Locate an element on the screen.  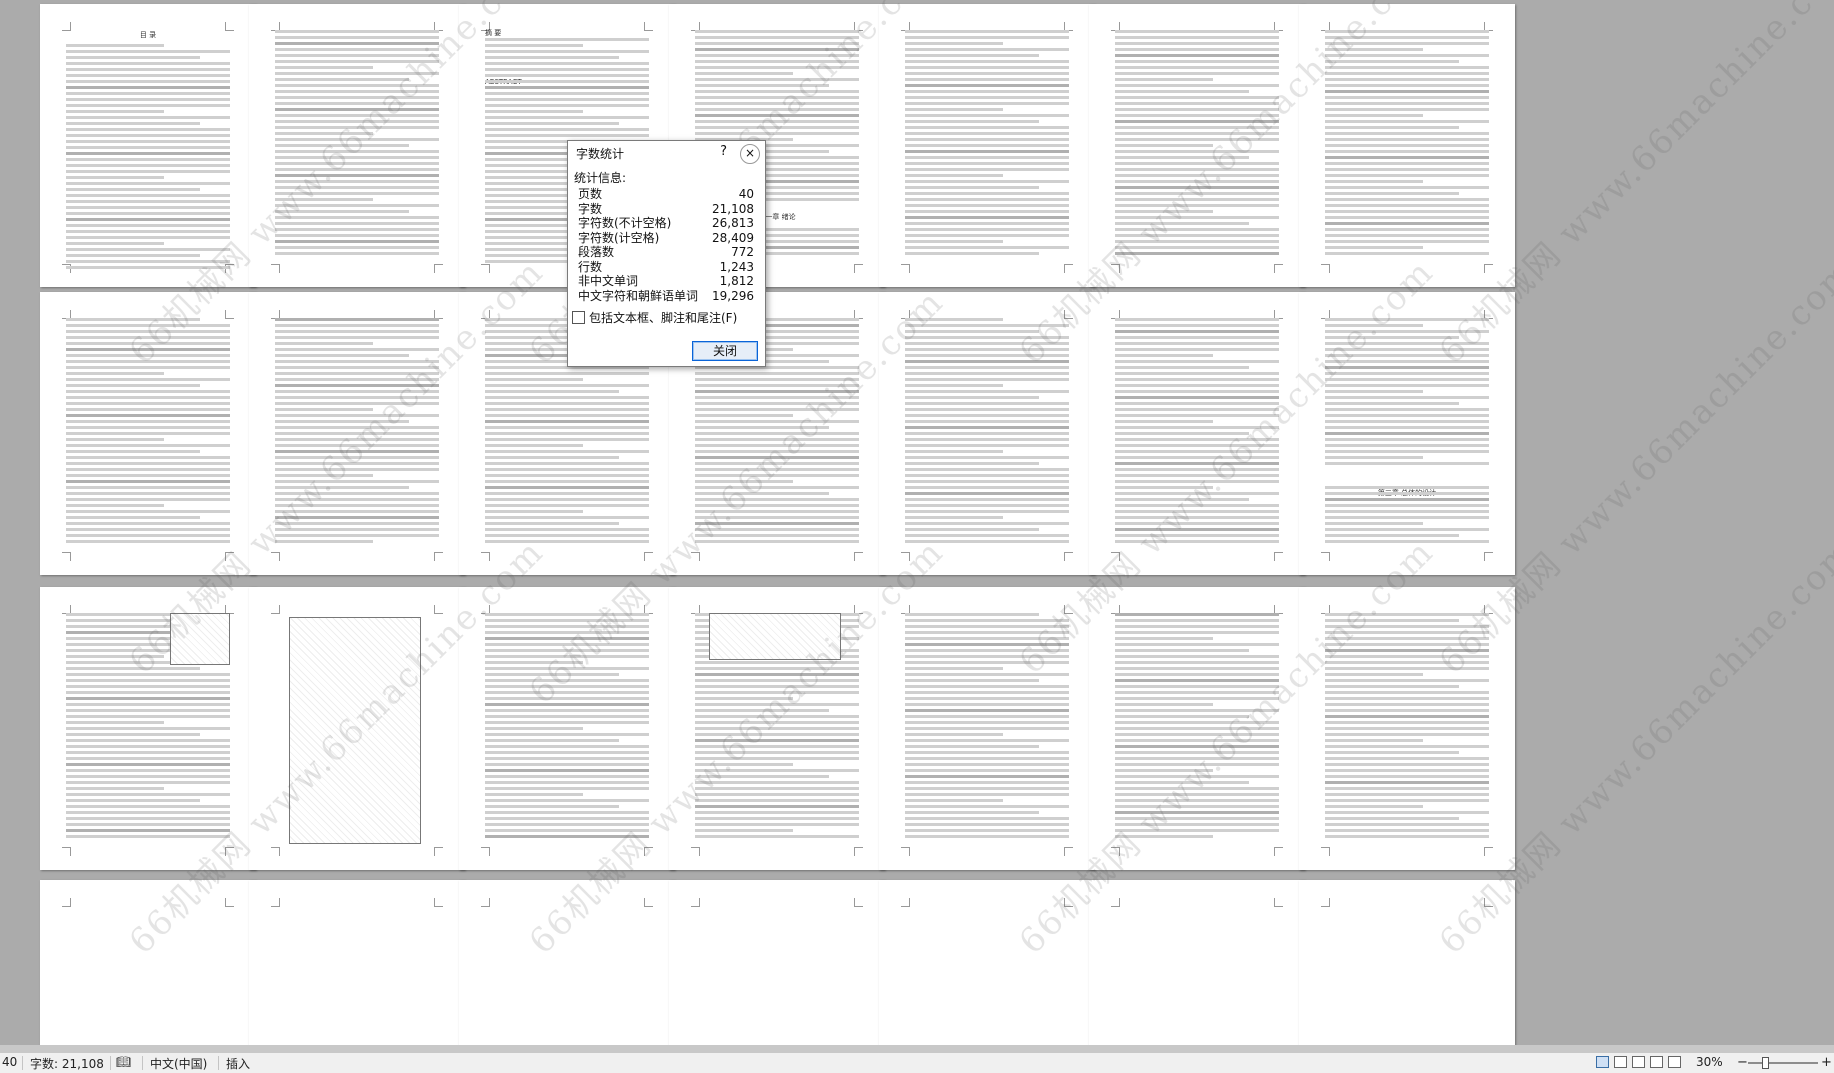
dialog-title: 字数统计 is located at coordinates (600, 154).